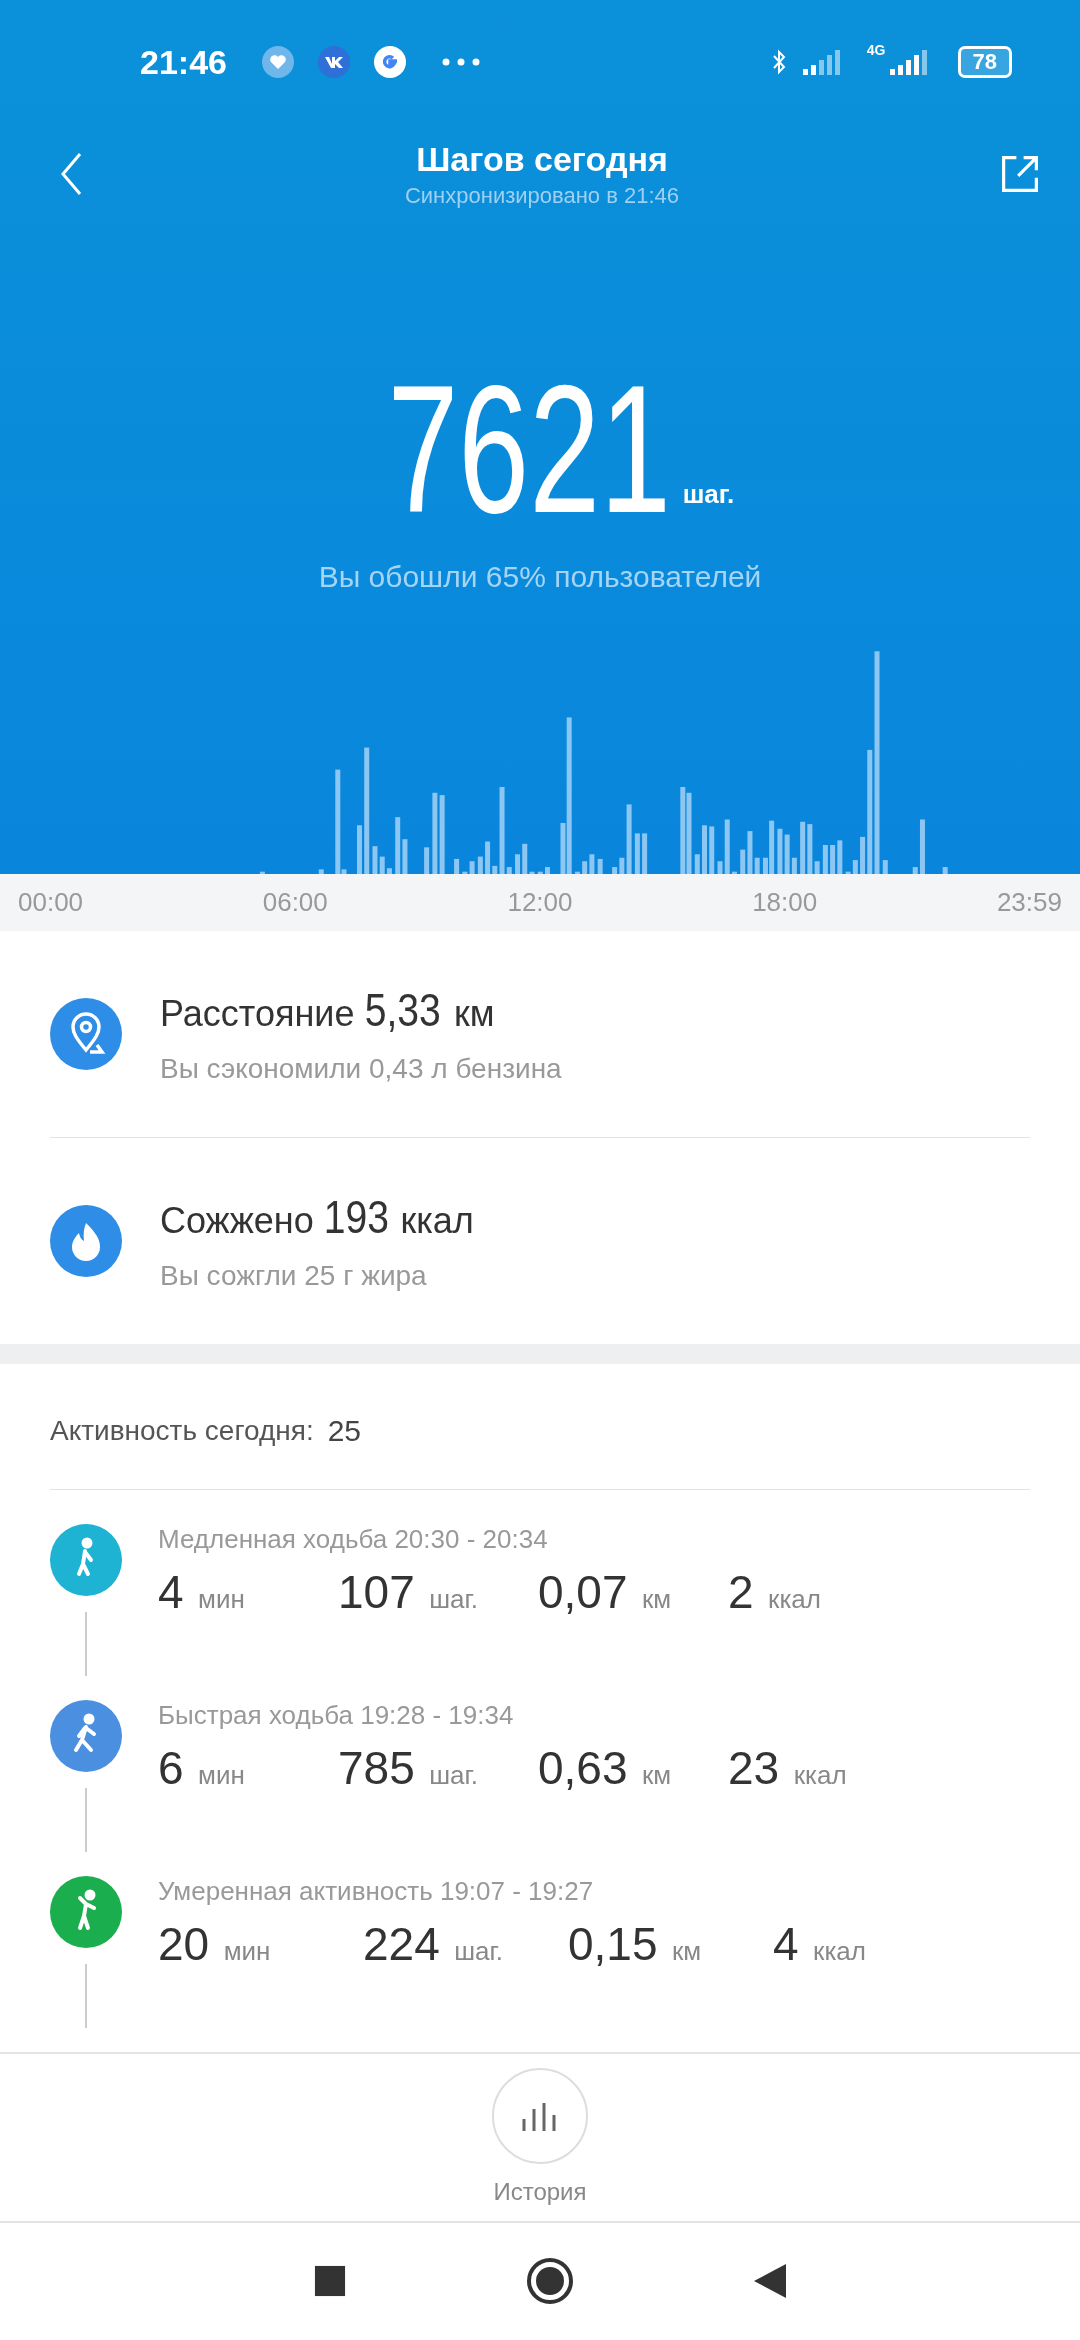 Image resolution: width=1080 pixels, height=2340 pixels. What do you see at coordinates (708, 494) in the screenshot?
I see `step-unit: шаг.` at bounding box center [708, 494].